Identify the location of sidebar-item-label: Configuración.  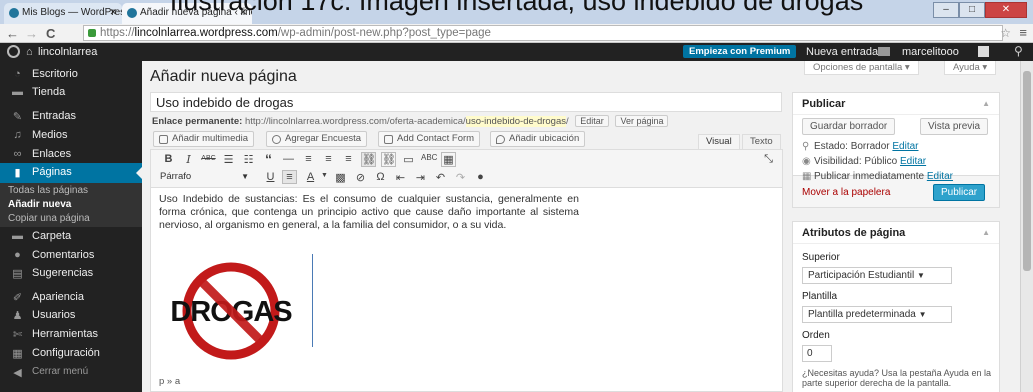
(66, 353).